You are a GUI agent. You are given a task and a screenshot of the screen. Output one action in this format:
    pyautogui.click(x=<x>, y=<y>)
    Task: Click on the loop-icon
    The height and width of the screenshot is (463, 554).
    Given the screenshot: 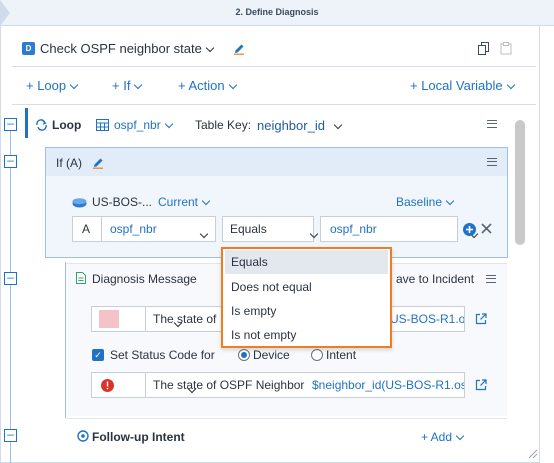 What is the action you would take?
    pyautogui.click(x=41, y=125)
    